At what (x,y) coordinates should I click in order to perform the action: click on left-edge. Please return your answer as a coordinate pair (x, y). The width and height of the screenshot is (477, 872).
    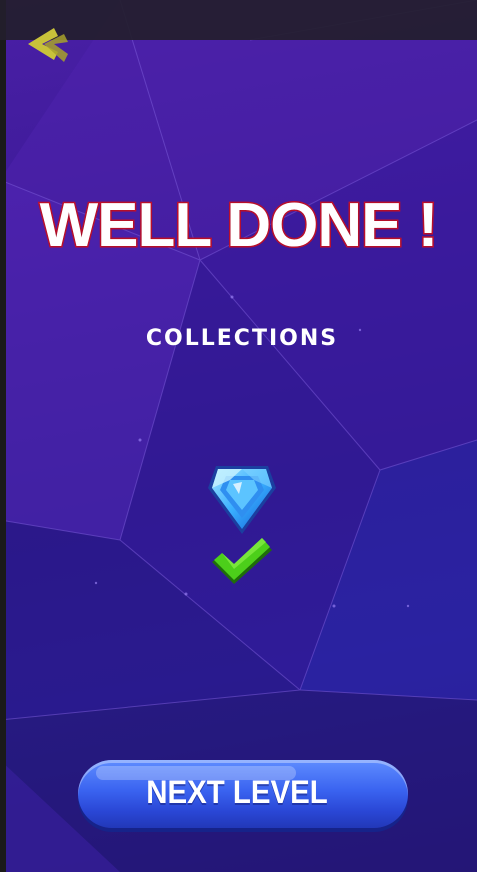
    Looking at the image, I should click on (3, 436).